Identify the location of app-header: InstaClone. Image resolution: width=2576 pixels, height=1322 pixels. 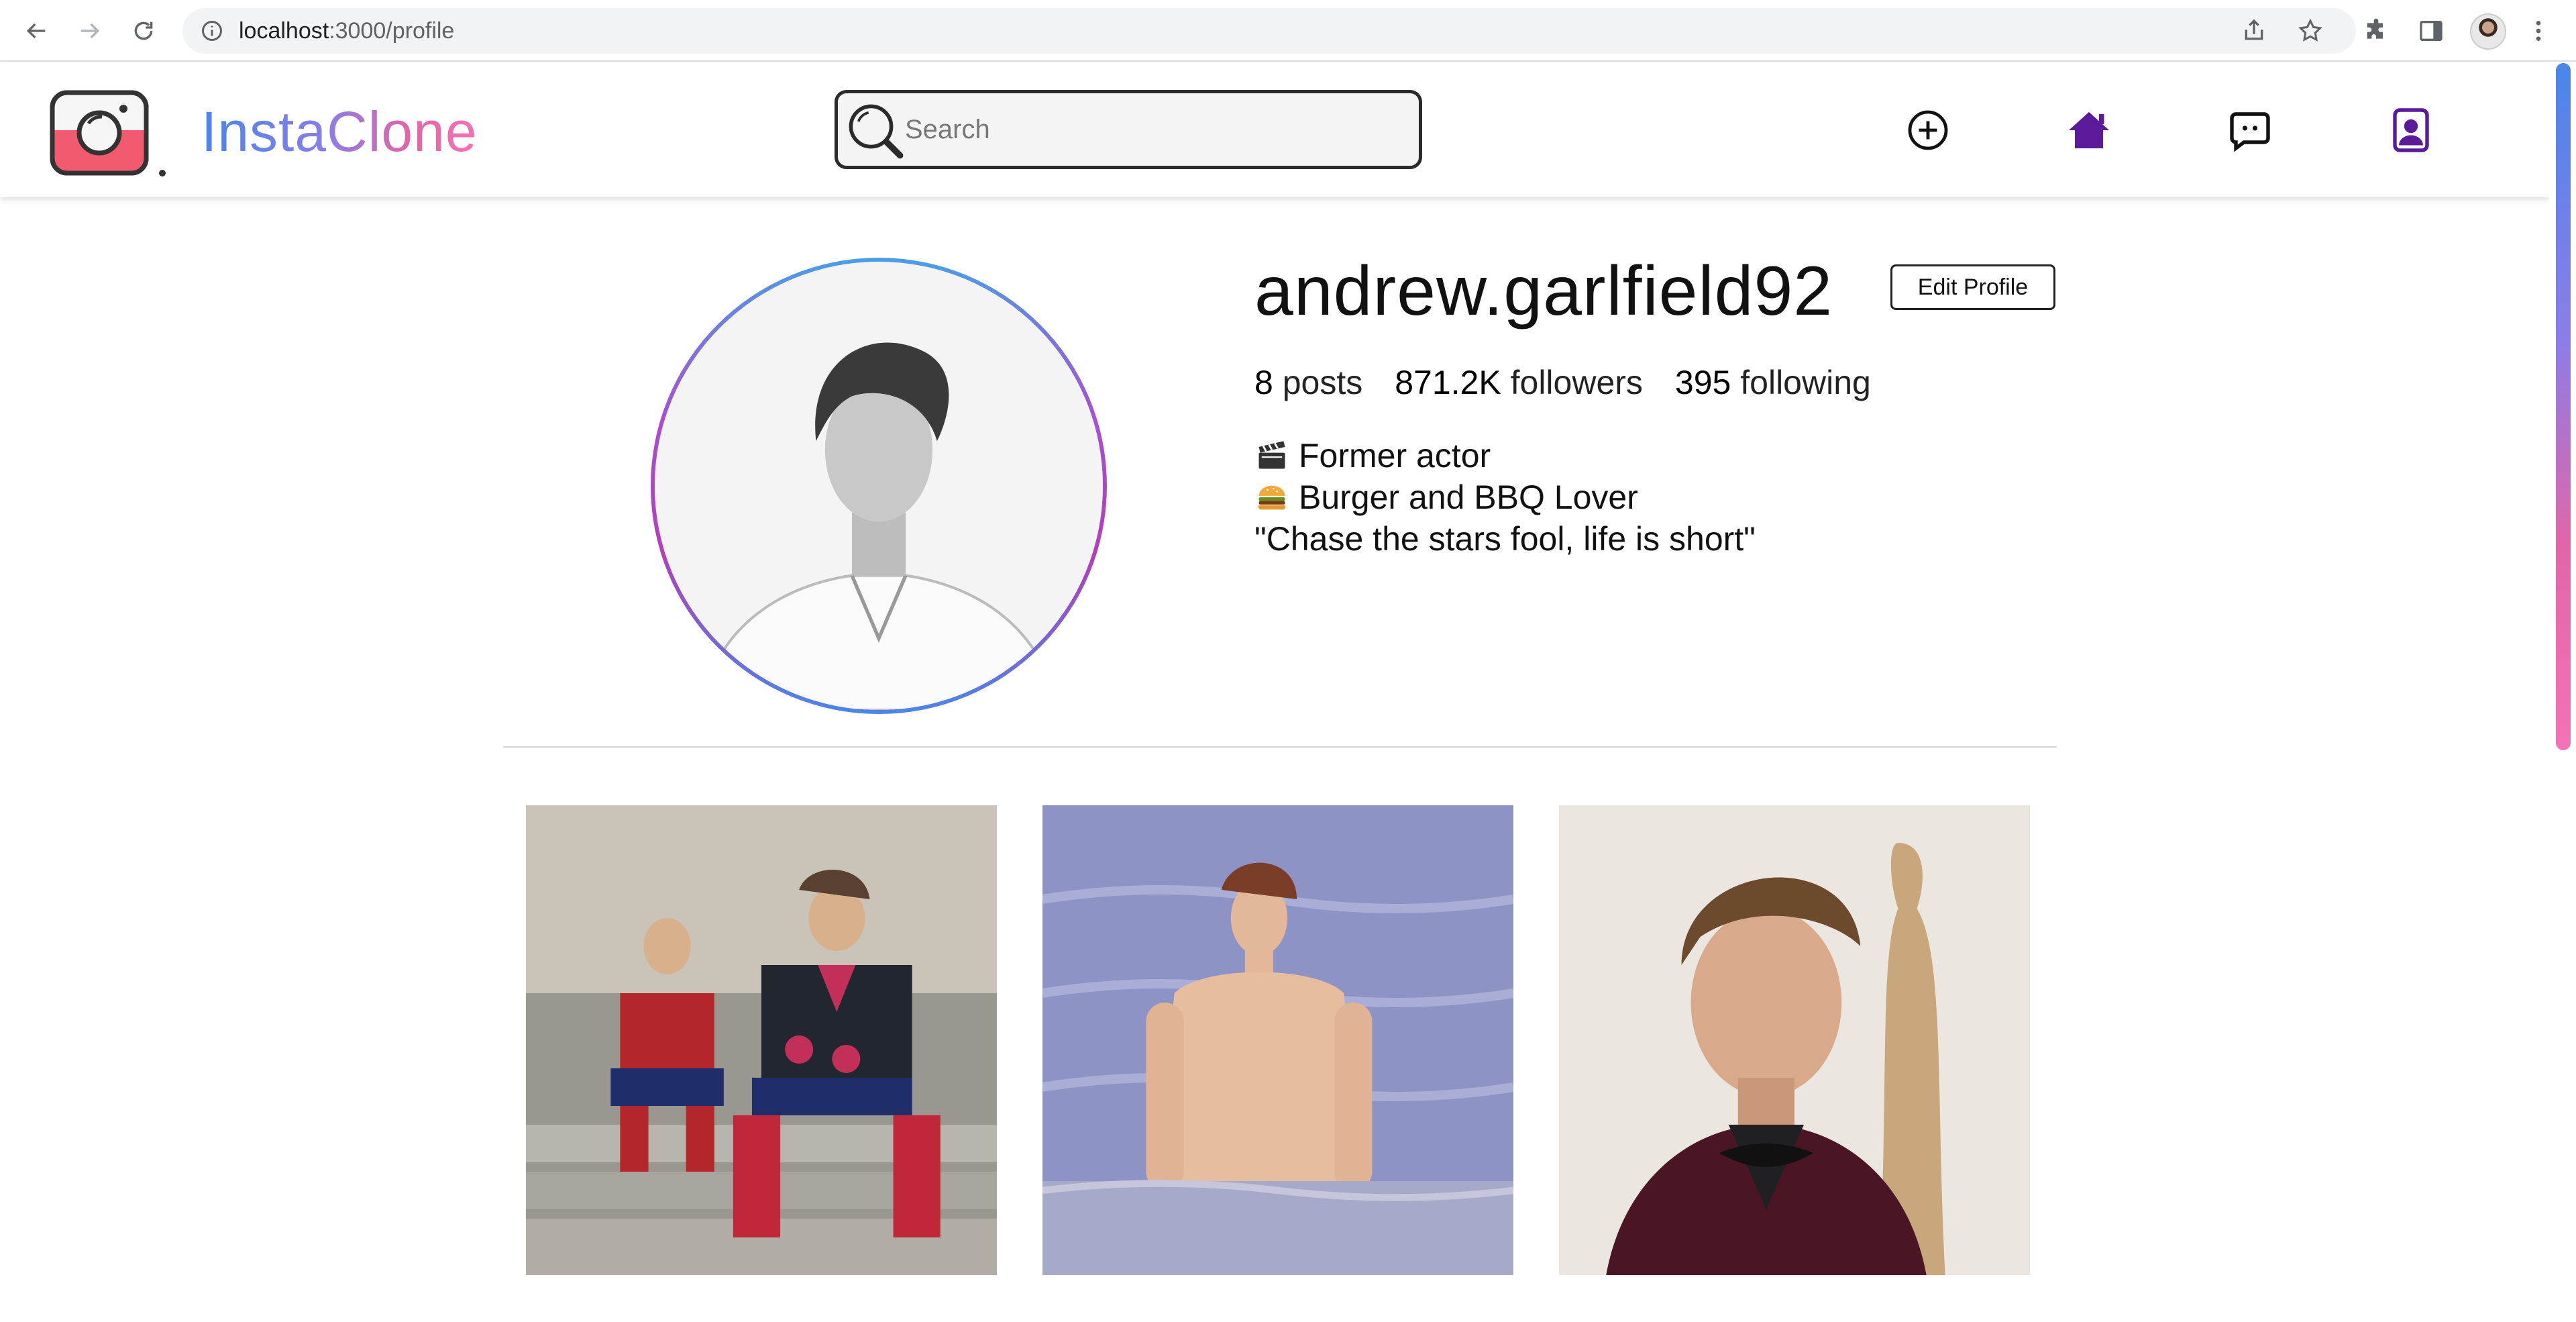
(1274, 130).